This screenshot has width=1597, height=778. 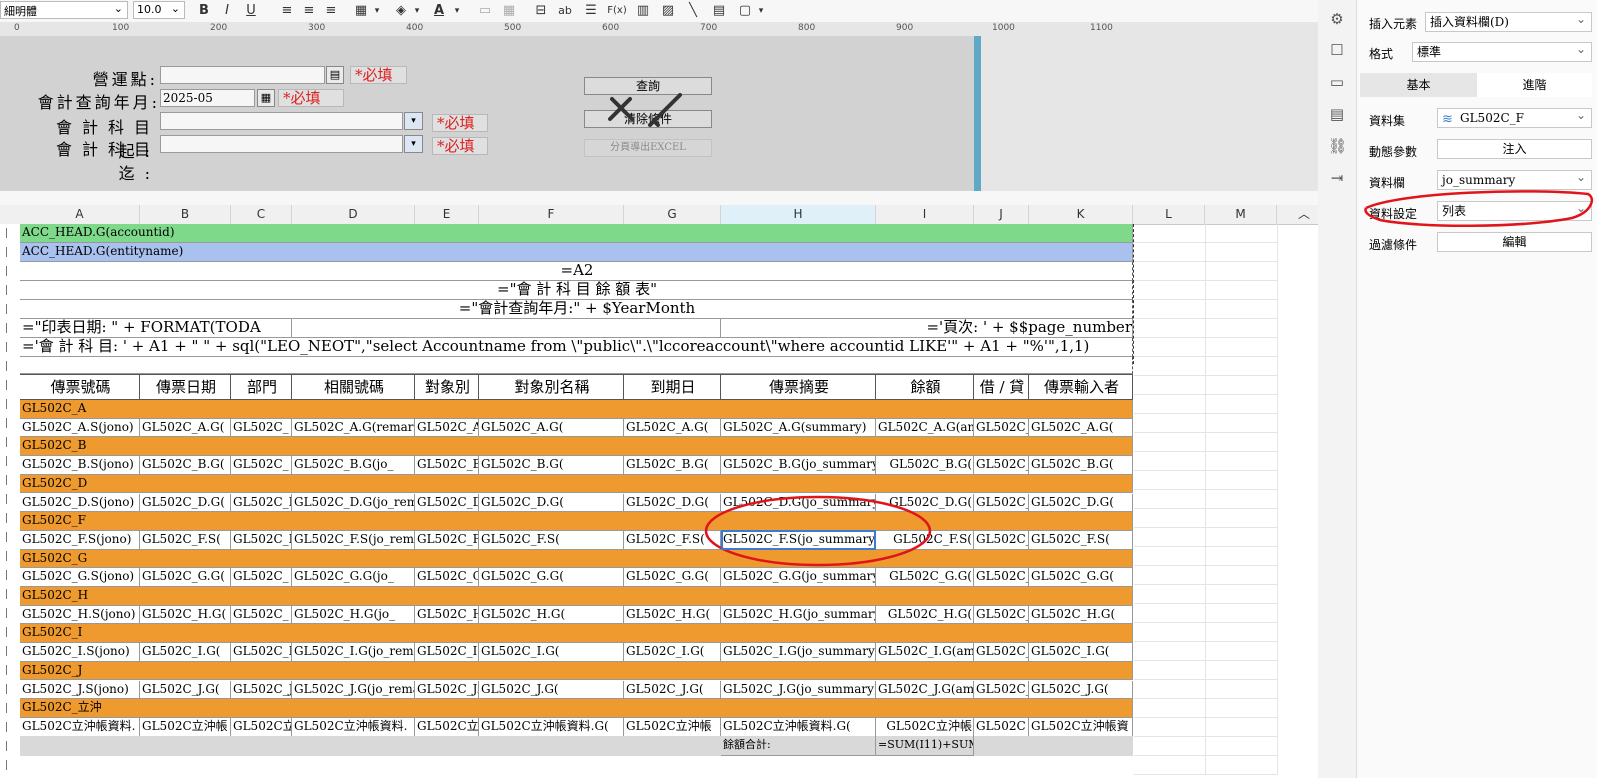 What do you see at coordinates (64, 10) in the screenshot?
I see `font-family-select: 細明體 ⌄` at bounding box center [64, 10].